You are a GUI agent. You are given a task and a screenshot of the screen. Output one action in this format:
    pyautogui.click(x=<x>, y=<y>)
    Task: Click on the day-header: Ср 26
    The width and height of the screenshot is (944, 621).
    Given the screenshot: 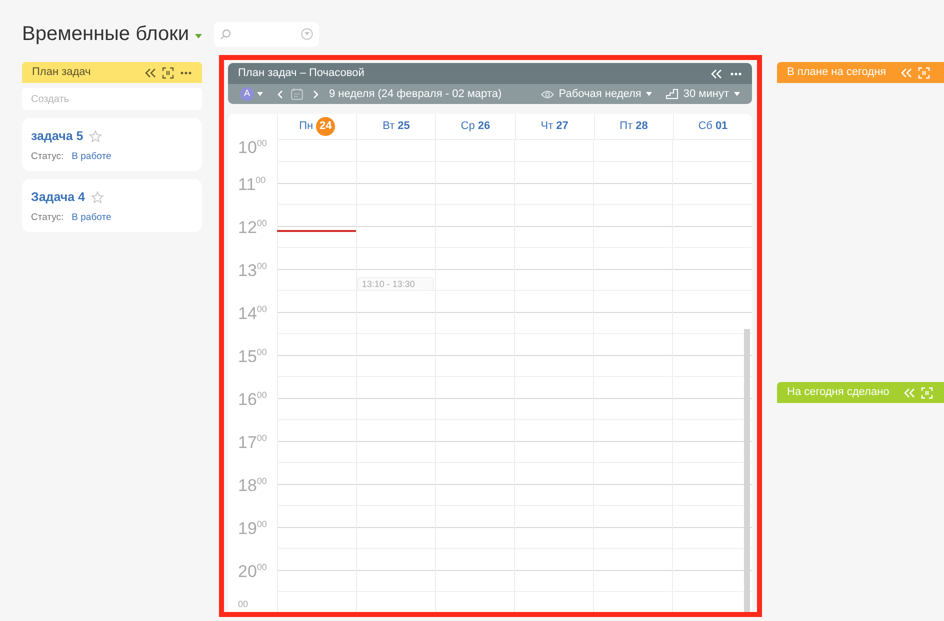 What is the action you would take?
    pyautogui.click(x=475, y=126)
    